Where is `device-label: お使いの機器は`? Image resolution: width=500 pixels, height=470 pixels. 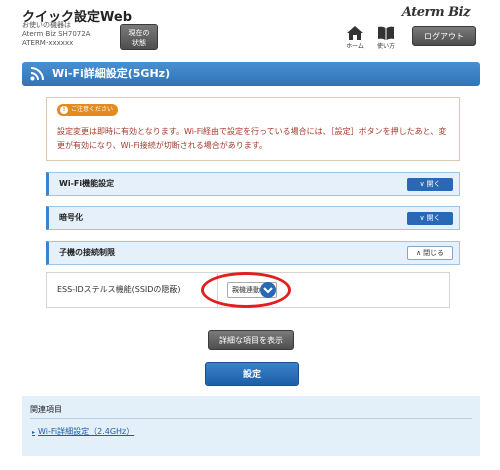
device-label: お使いの機器は is located at coordinates (46, 25).